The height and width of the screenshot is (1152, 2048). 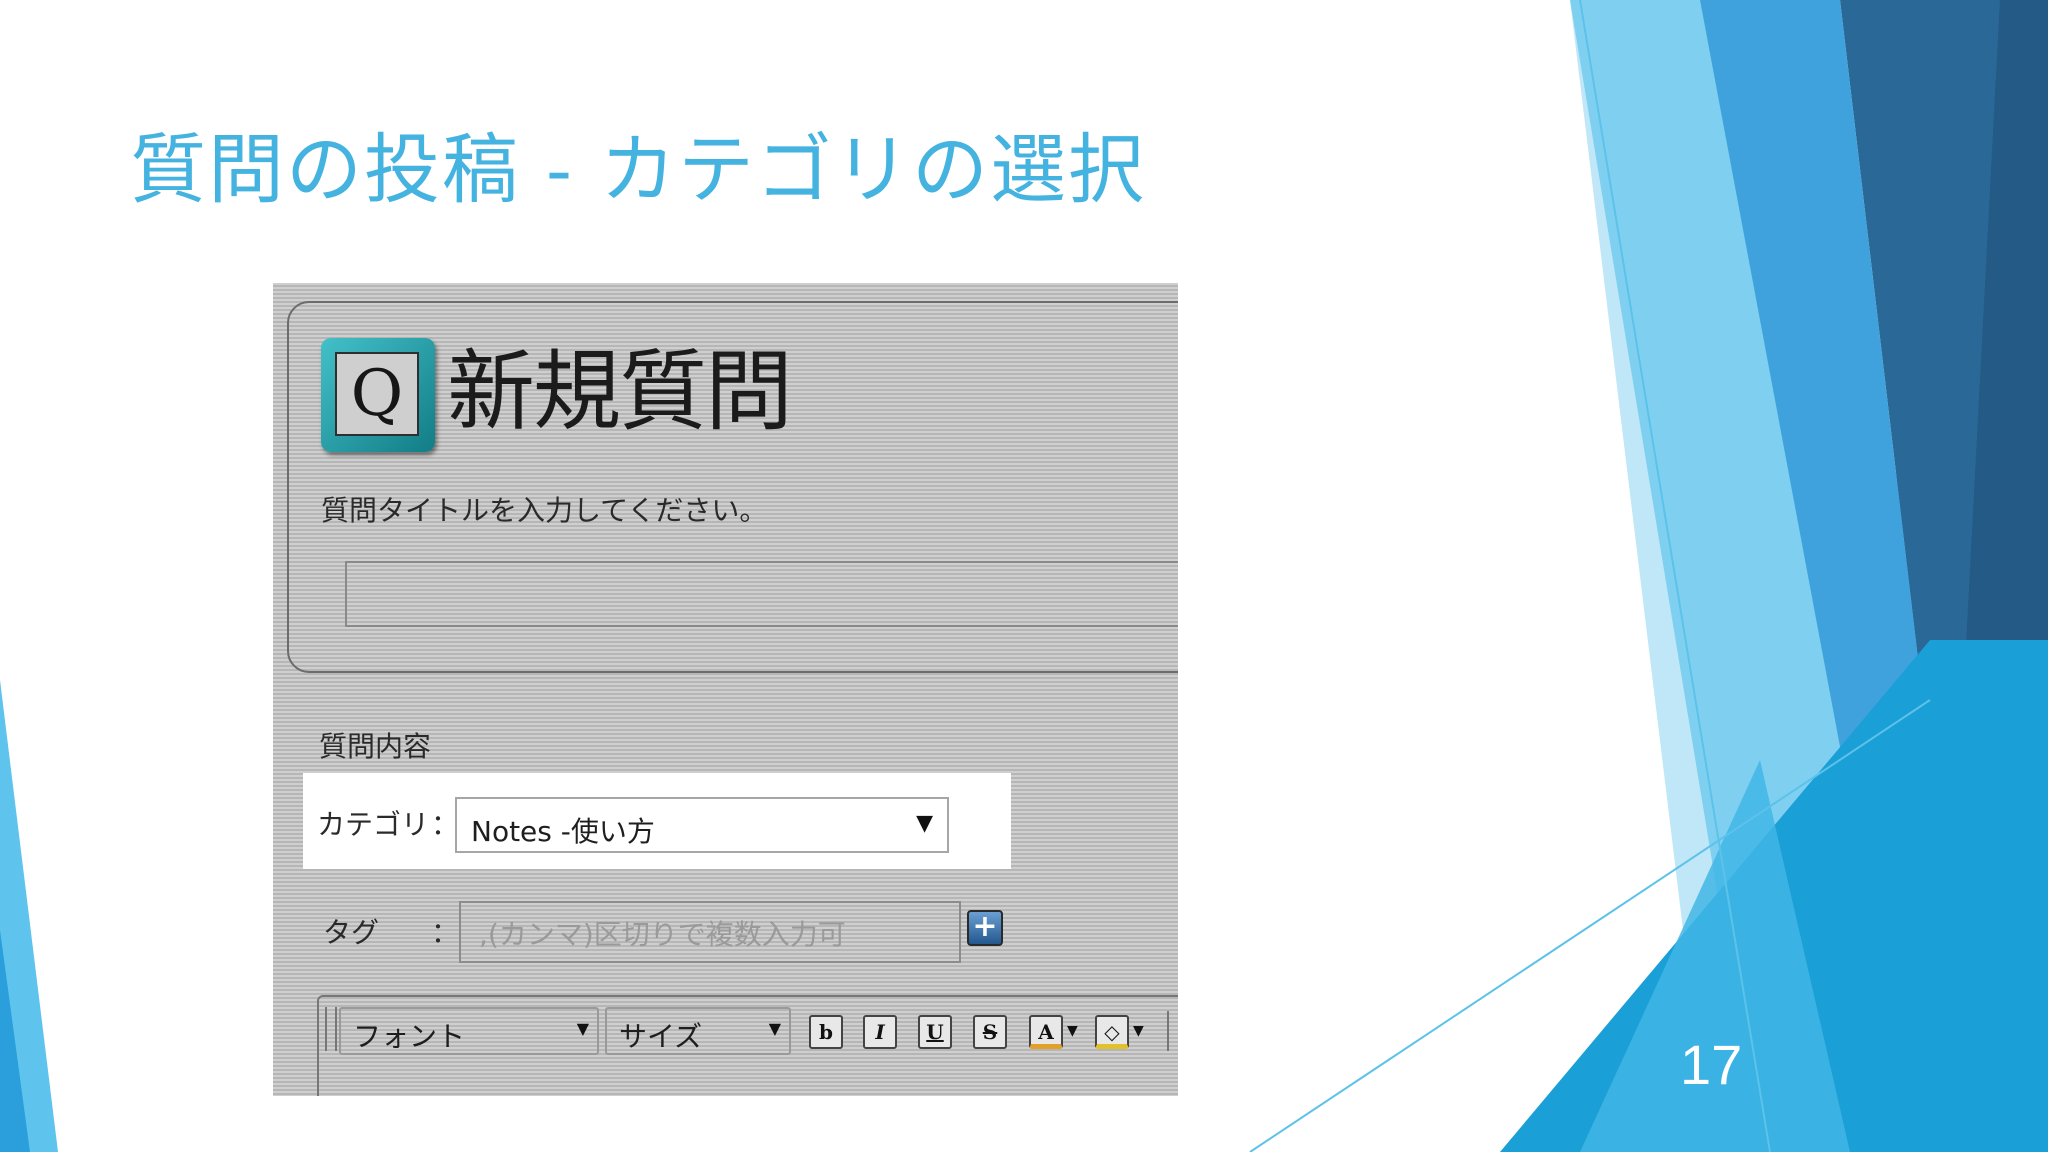 What do you see at coordinates (1168, 1031) in the screenshot?
I see `toolbar-separator` at bounding box center [1168, 1031].